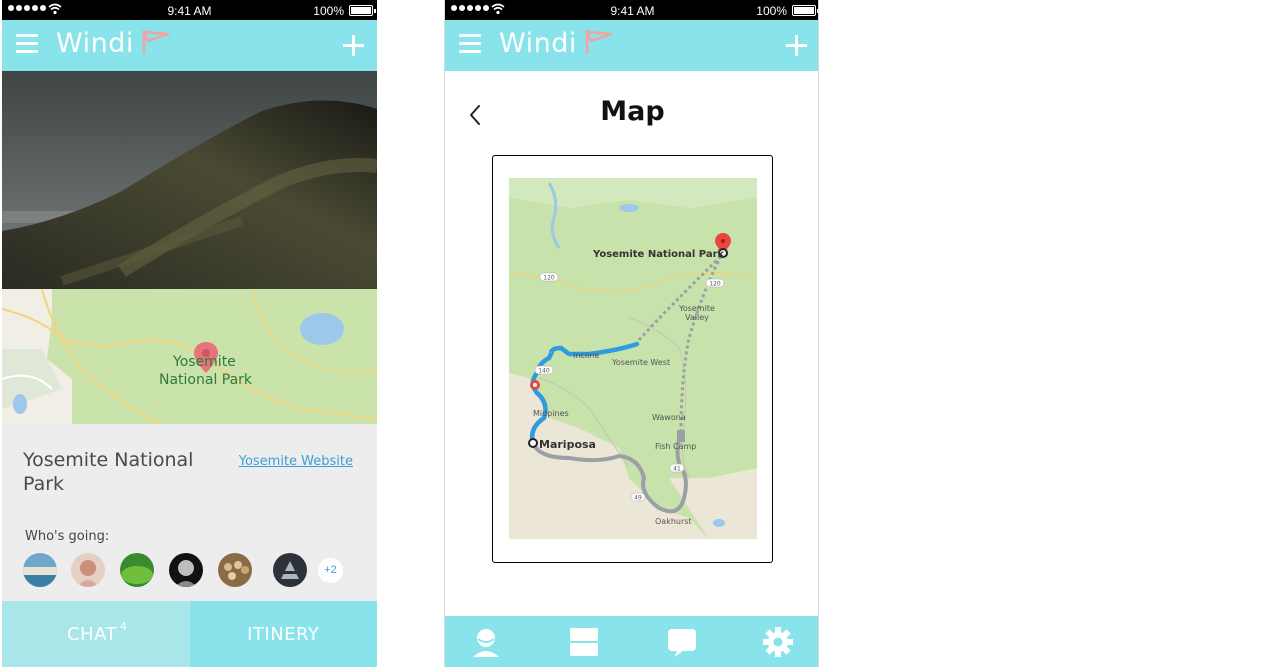  Describe the element at coordinates (697, 317) in the screenshot. I see `map-label-yosemite-valley-2: Valley` at that location.